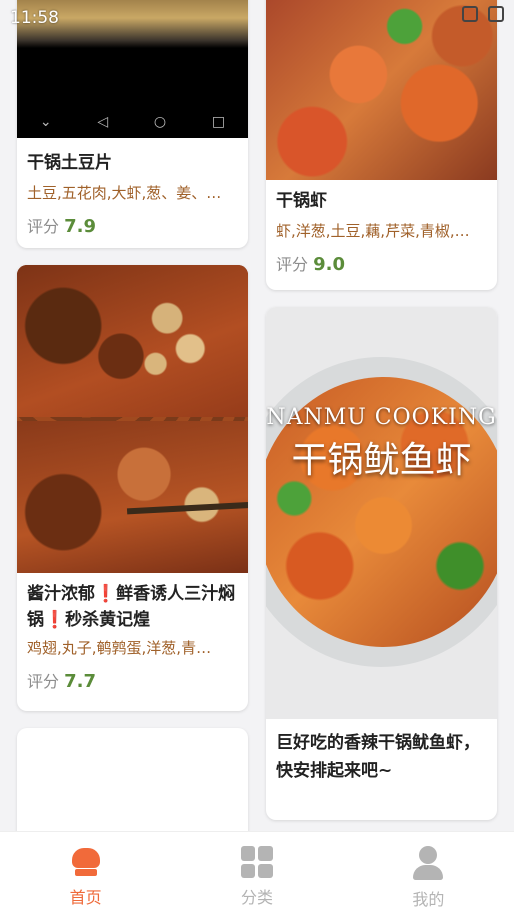  Describe the element at coordinates (132, 680) in the screenshot. I see `recipe-rating: 评分 7.7` at that location.